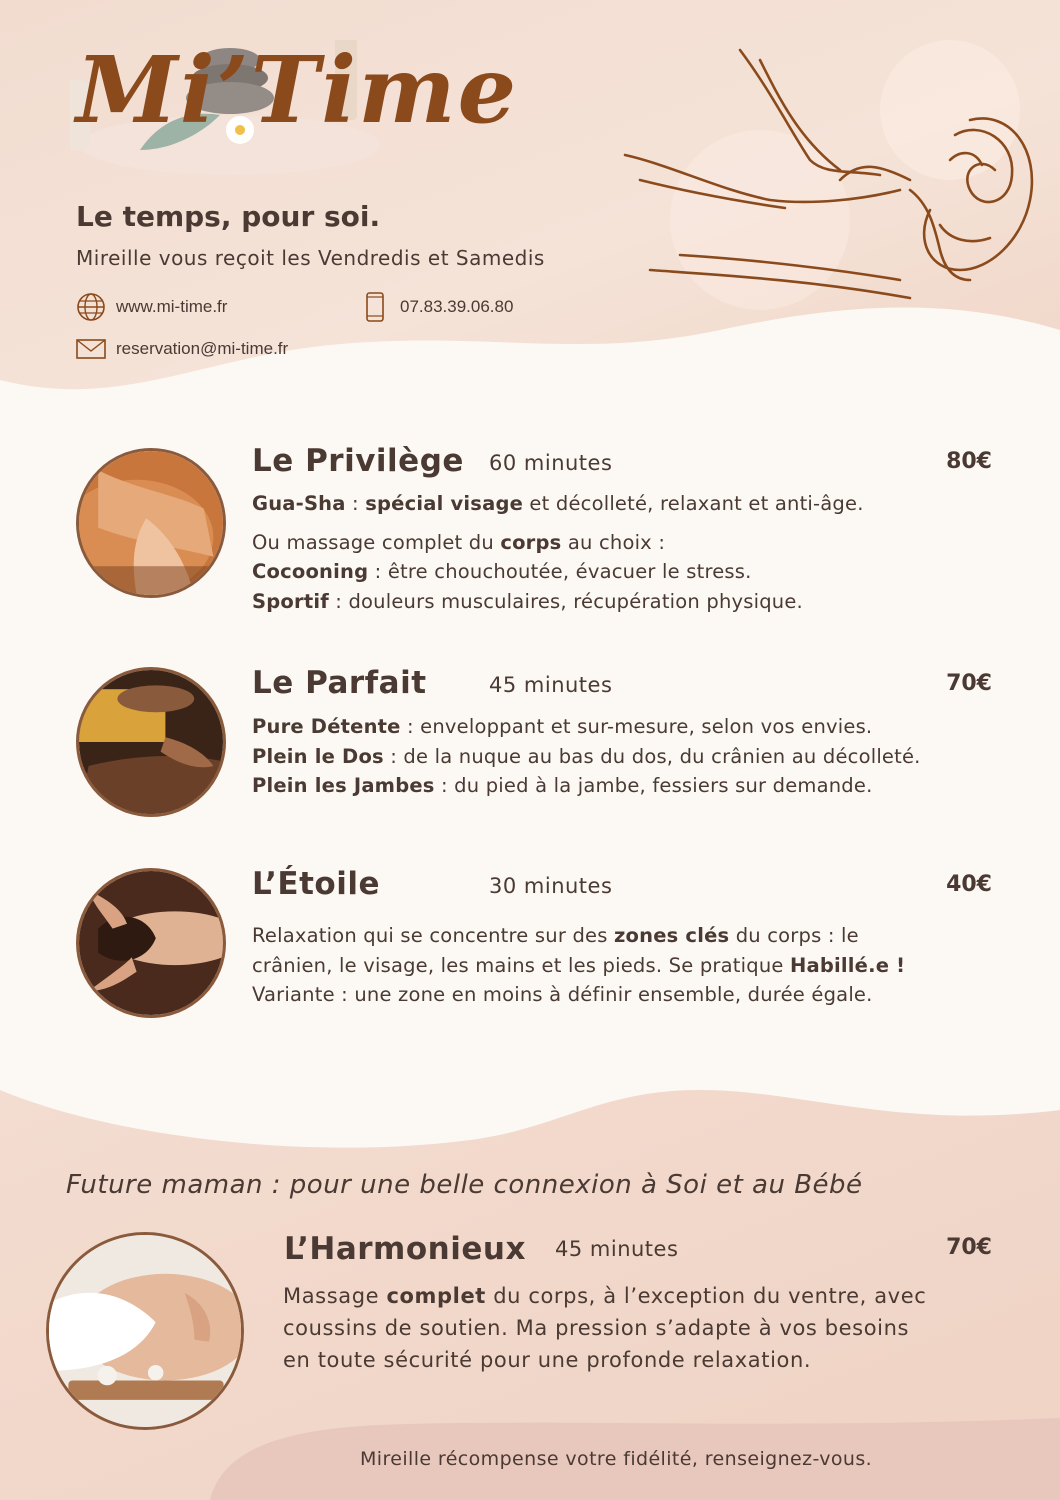 This screenshot has height=1500, width=1060. What do you see at coordinates (969, 461) in the screenshot?
I see `service-price: 80€` at bounding box center [969, 461].